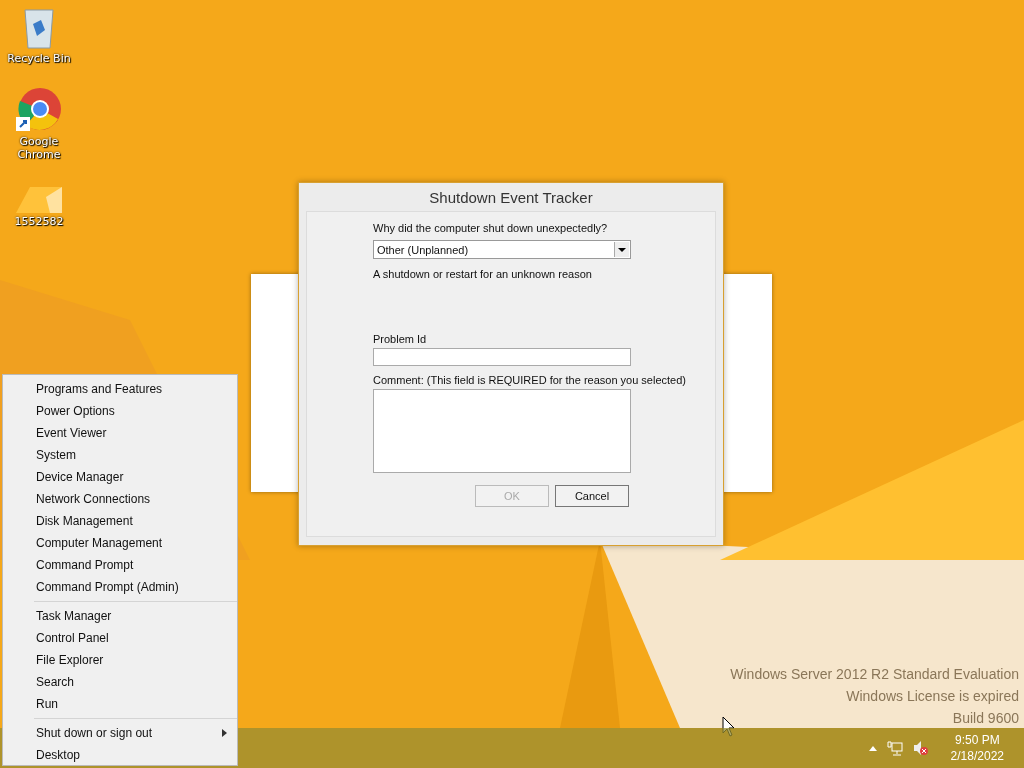 The image size is (1024, 768). What do you see at coordinates (502, 431) in the screenshot?
I see `comment-field` at bounding box center [502, 431].